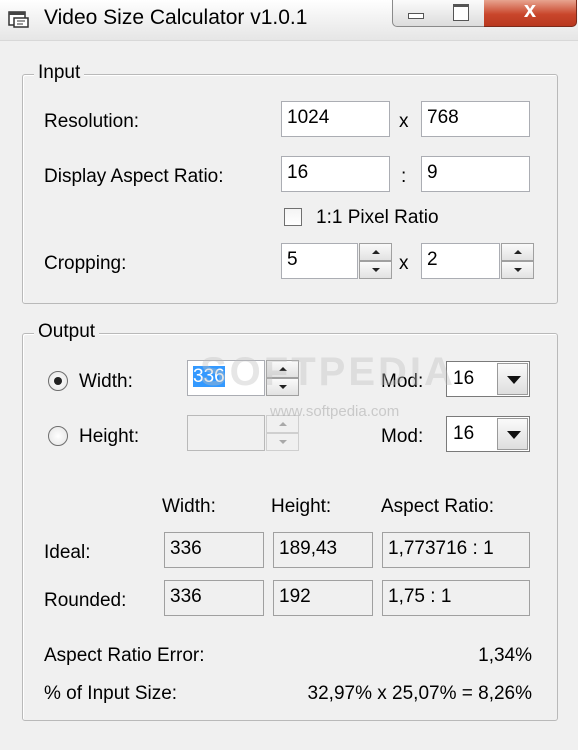  I want to click on input-size-value: 32,97% x 25,07% = 8,26%, so click(419, 693).